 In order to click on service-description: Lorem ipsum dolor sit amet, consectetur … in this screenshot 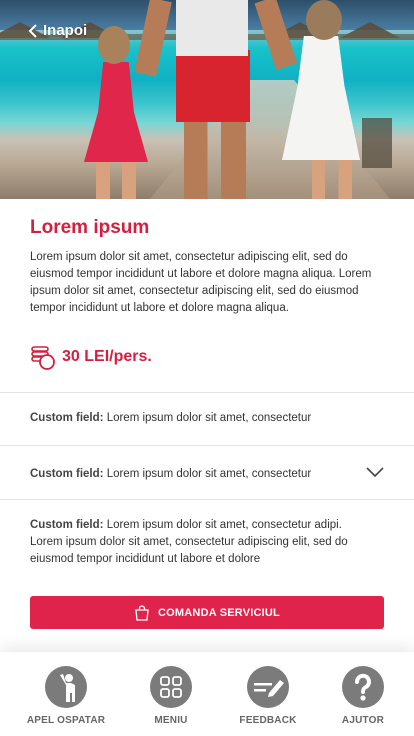, I will do `click(201, 282)`.